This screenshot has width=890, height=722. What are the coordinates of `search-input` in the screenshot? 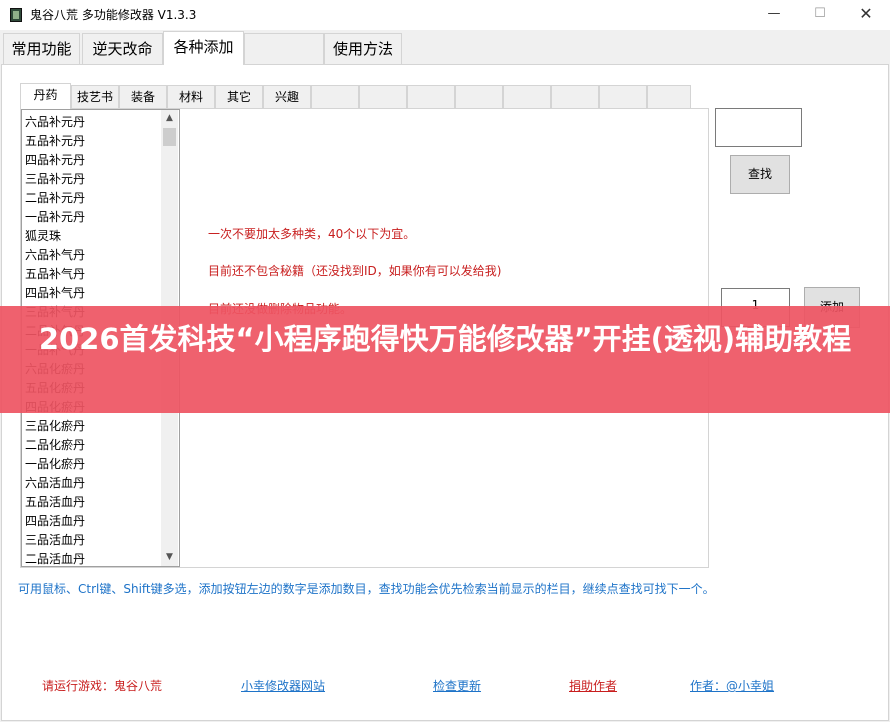 It's located at (758, 127).